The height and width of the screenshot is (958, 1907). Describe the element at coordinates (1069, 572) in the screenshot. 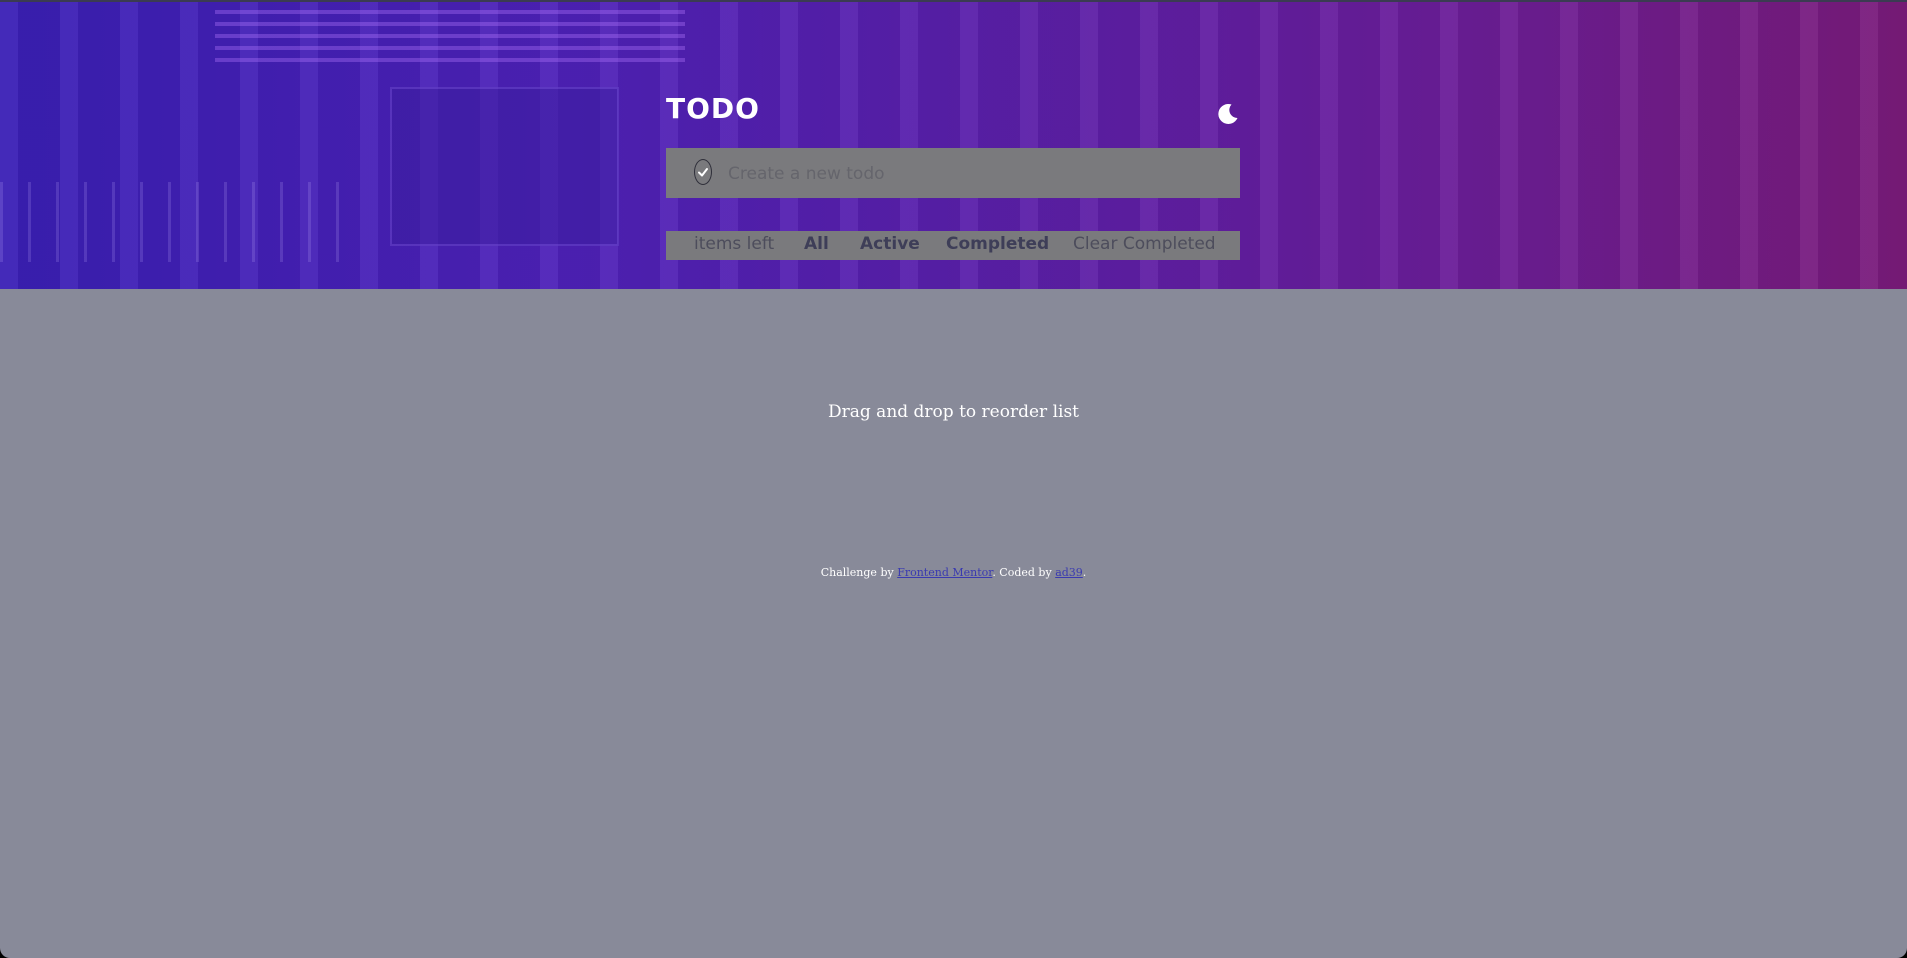

I see `author-link: ad39` at that location.